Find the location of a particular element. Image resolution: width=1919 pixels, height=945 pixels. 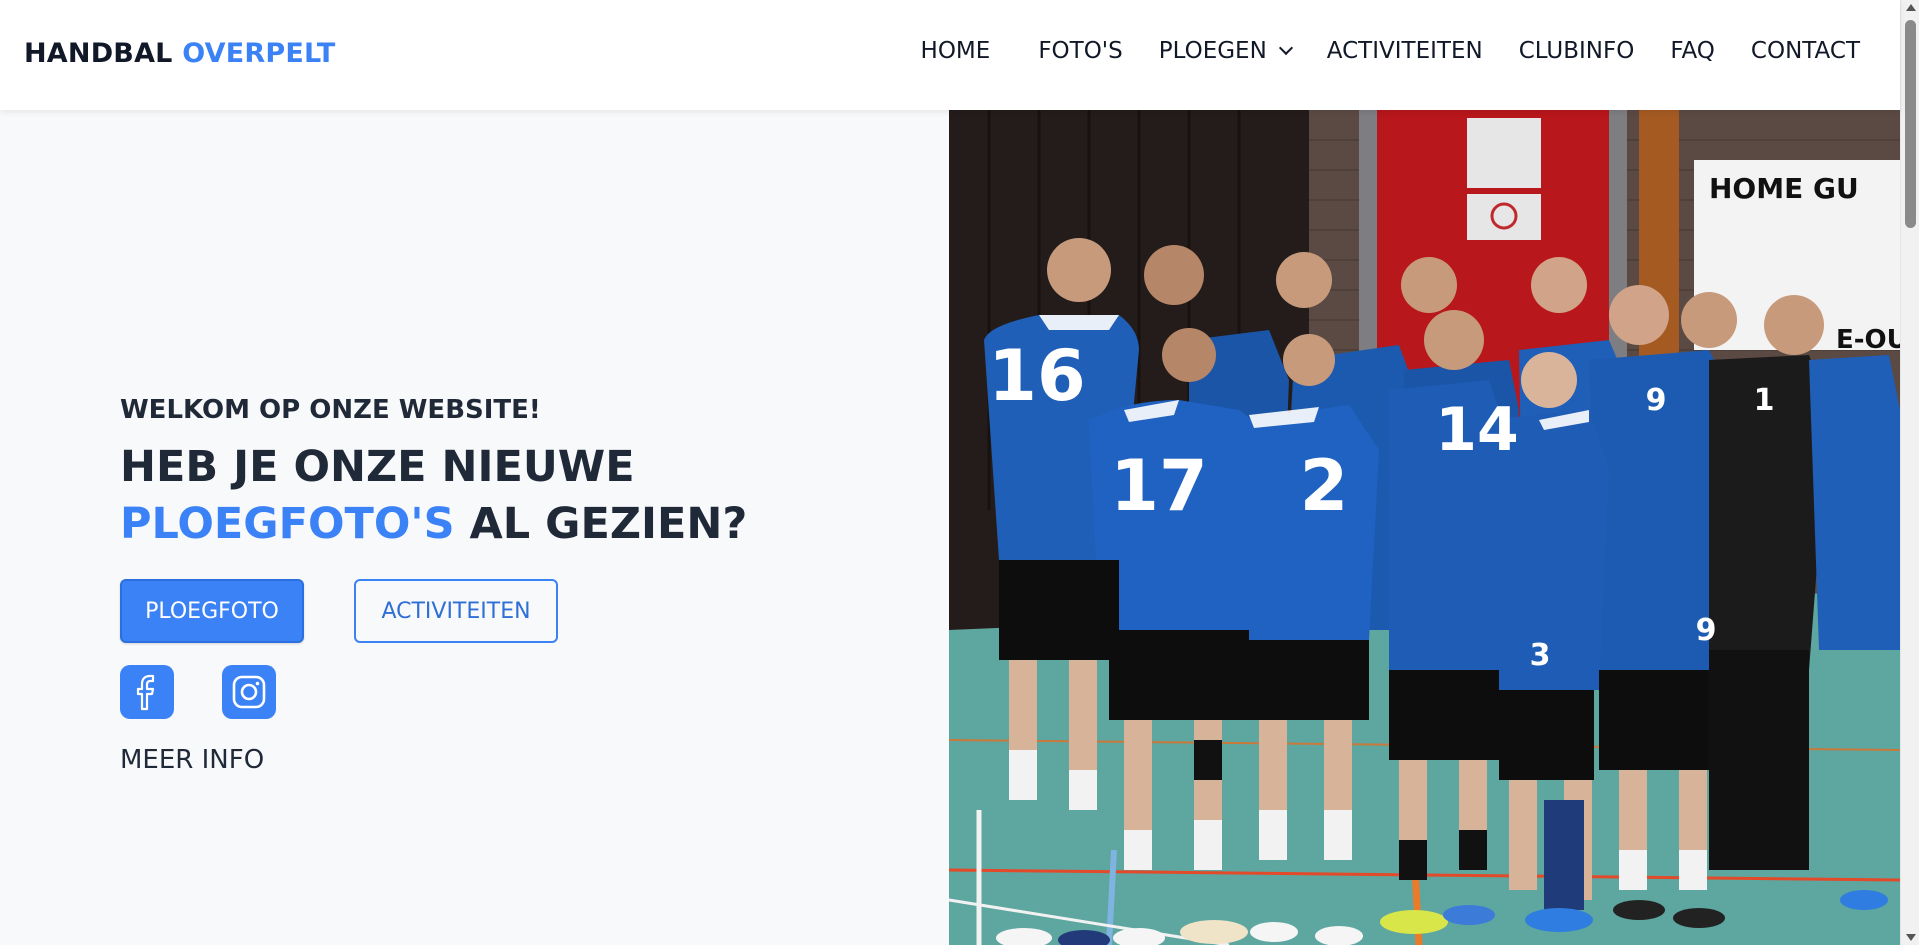

nav-contact: CONTACT is located at coordinates (1805, 51).